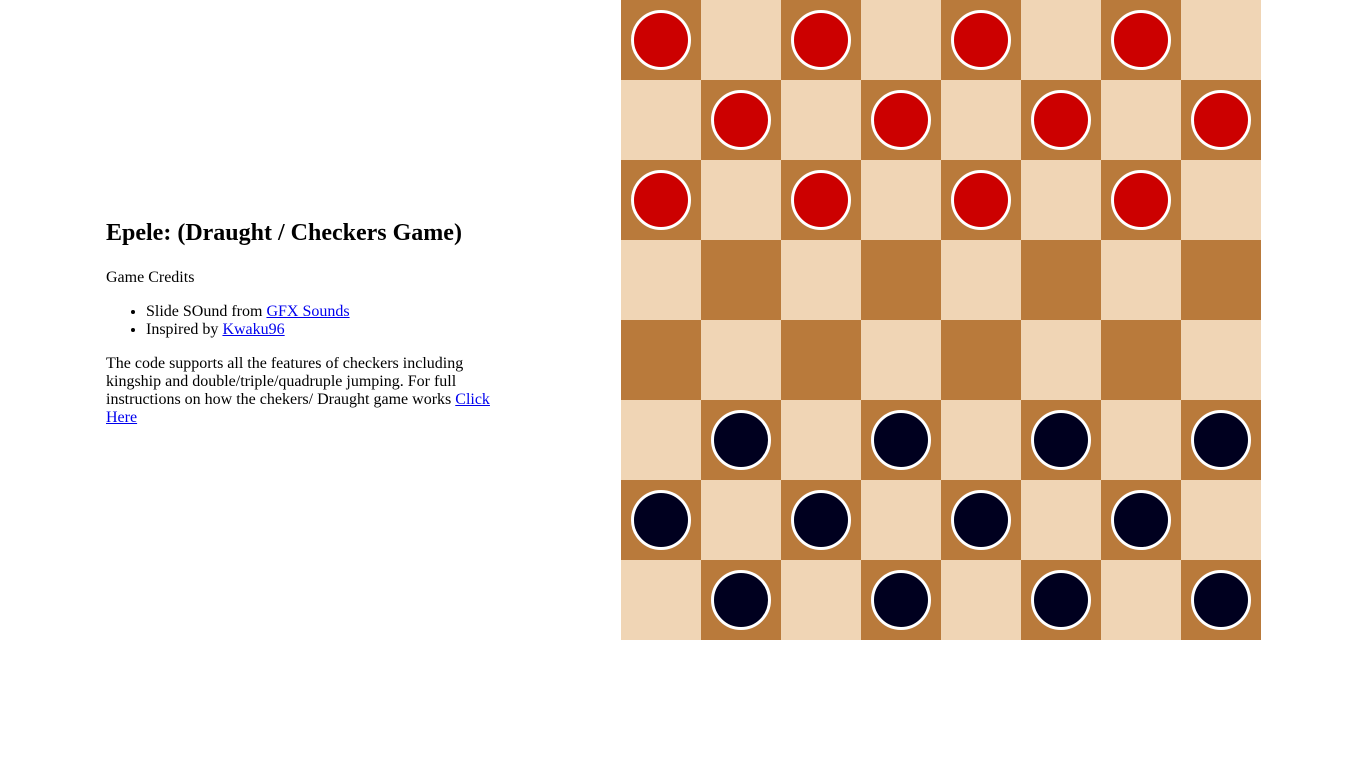 This screenshot has height=768, width=1366. Describe the element at coordinates (206, 311) in the screenshot. I see `credit-prefix: Slide SOund from` at that location.